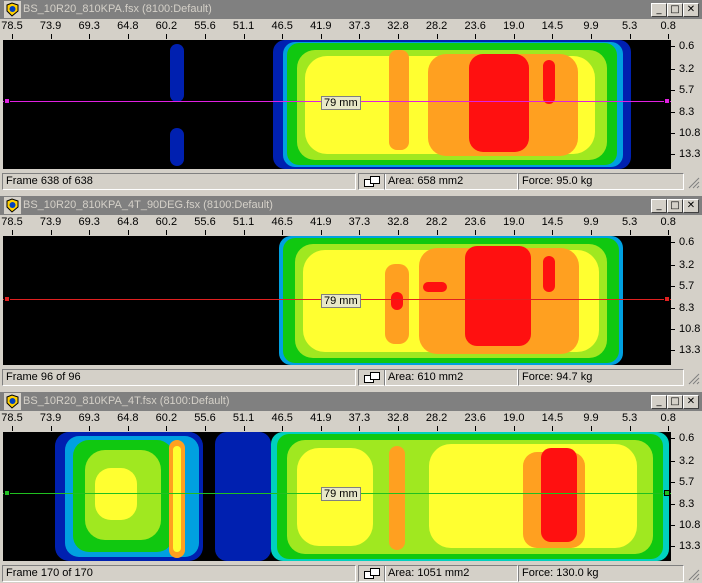 The width and height of the screenshot is (702, 583). Describe the element at coordinates (668, 222) in the screenshot. I see `x-tick-label: 0.8` at that location.